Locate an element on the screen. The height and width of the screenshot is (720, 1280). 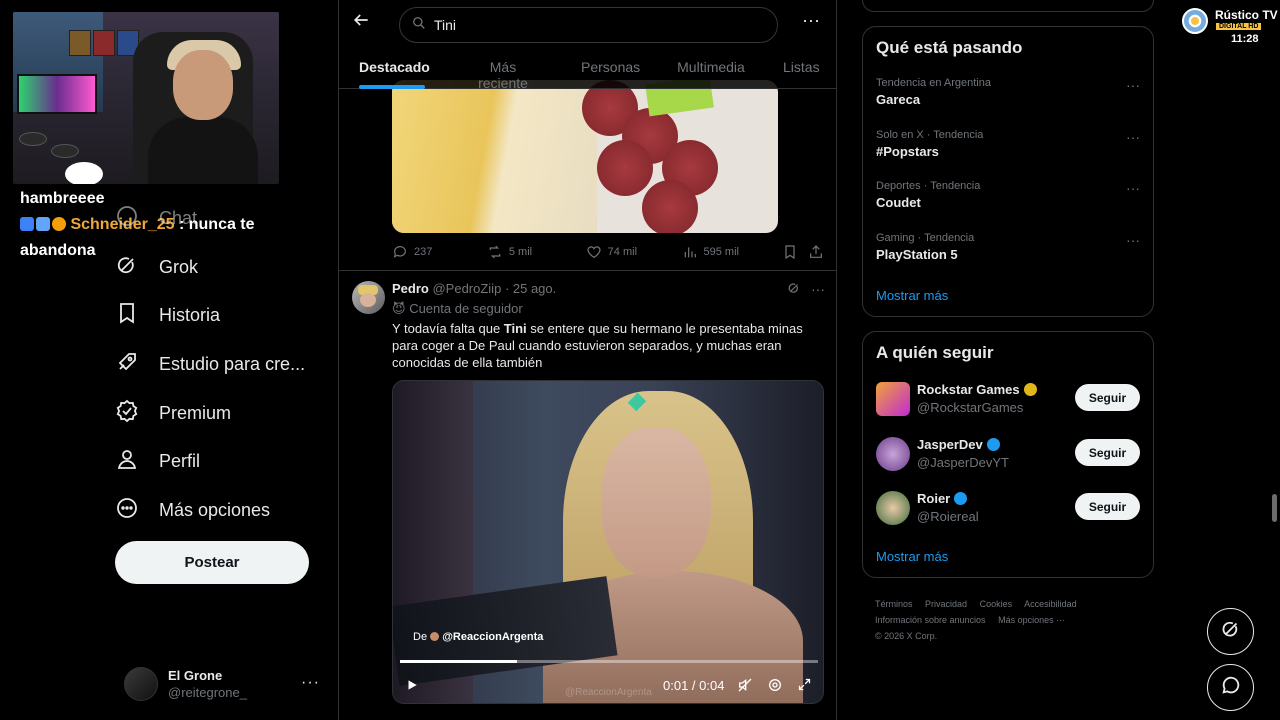
share-button is located at coordinates (816, 252).